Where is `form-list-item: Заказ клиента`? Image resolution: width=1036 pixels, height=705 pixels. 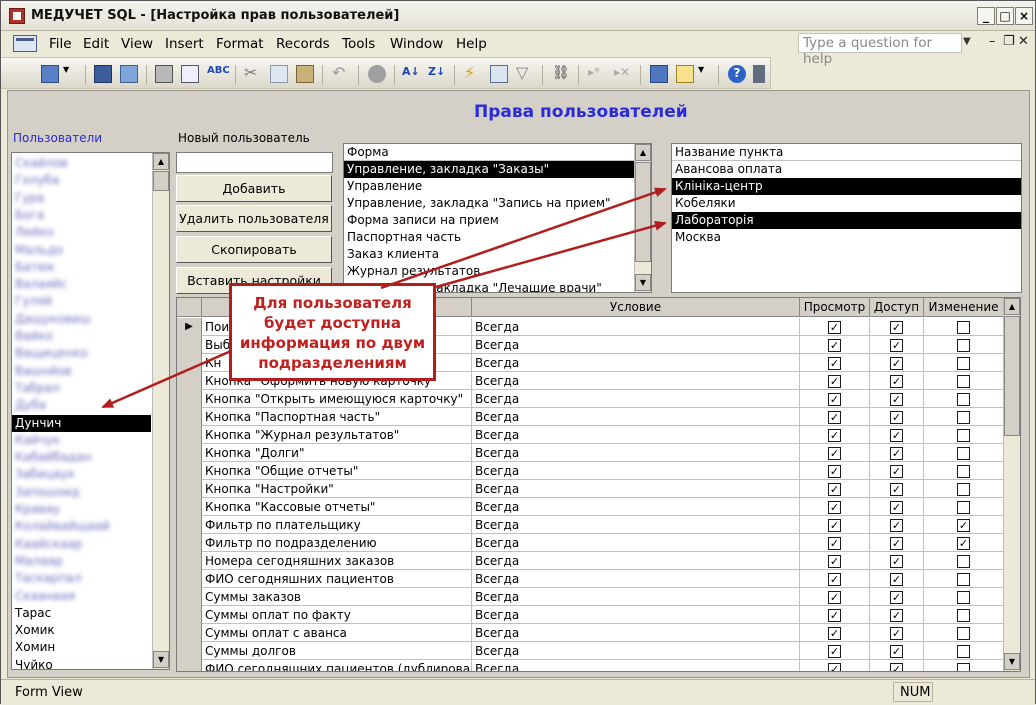 form-list-item: Заказ клиента is located at coordinates (489, 254).